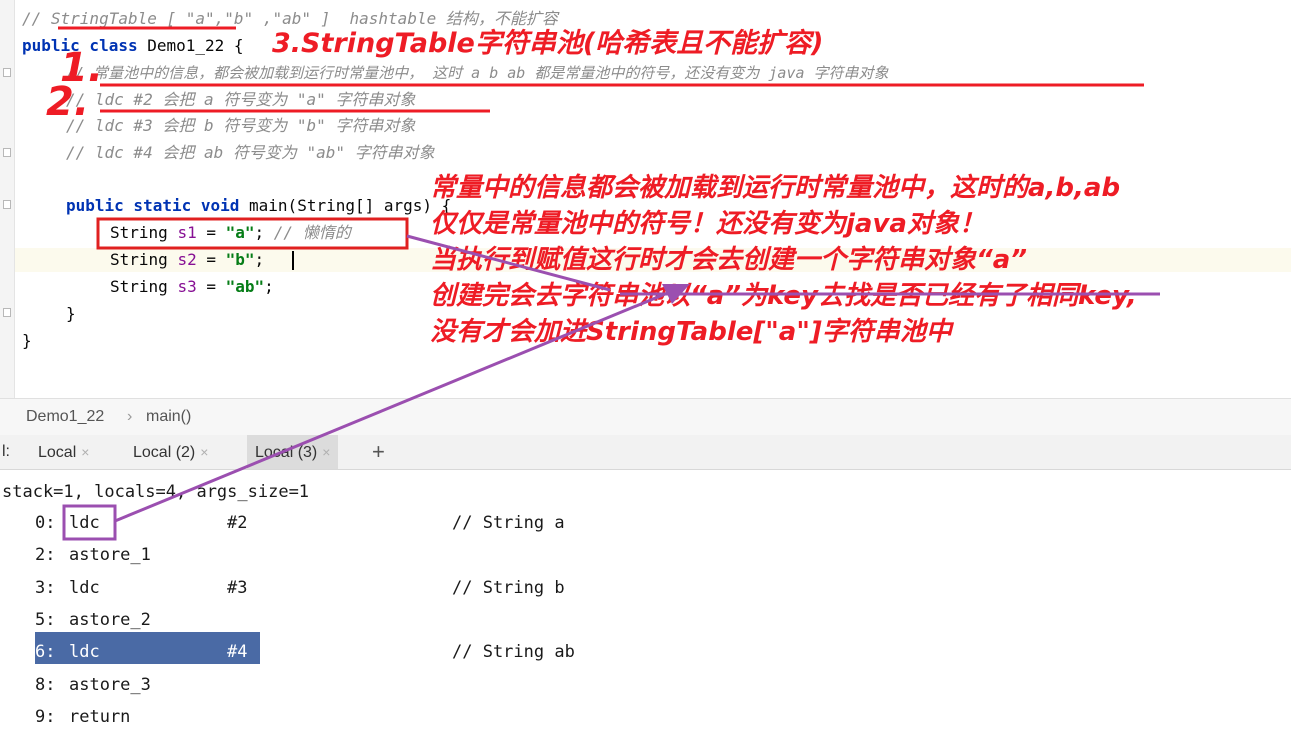  Describe the element at coordinates (168, 417) in the screenshot. I see `breadcrumb-method: main()` at that location.